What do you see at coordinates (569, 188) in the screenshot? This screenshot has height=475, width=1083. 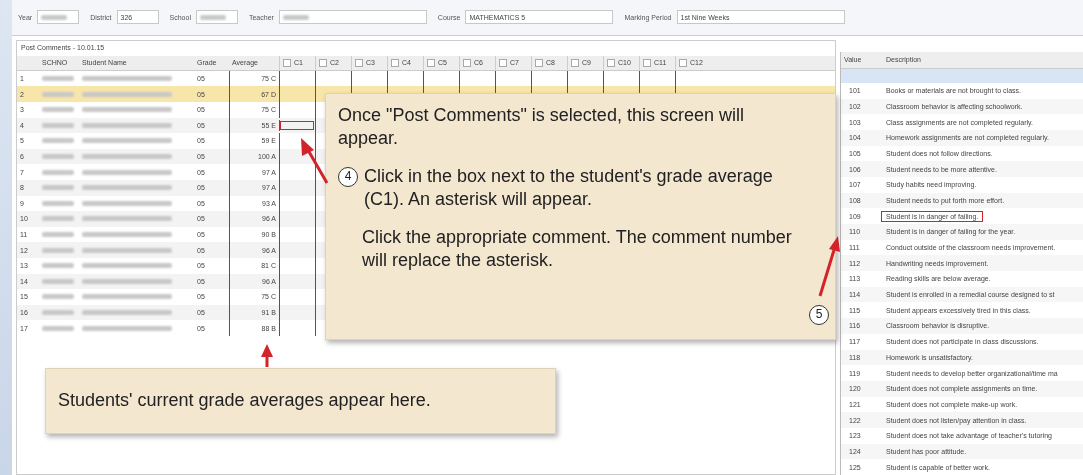 I see `callout-text: Click in the box next to the student's grade average (C1). An asterisk will appear.` at bounding box center [569, 188].